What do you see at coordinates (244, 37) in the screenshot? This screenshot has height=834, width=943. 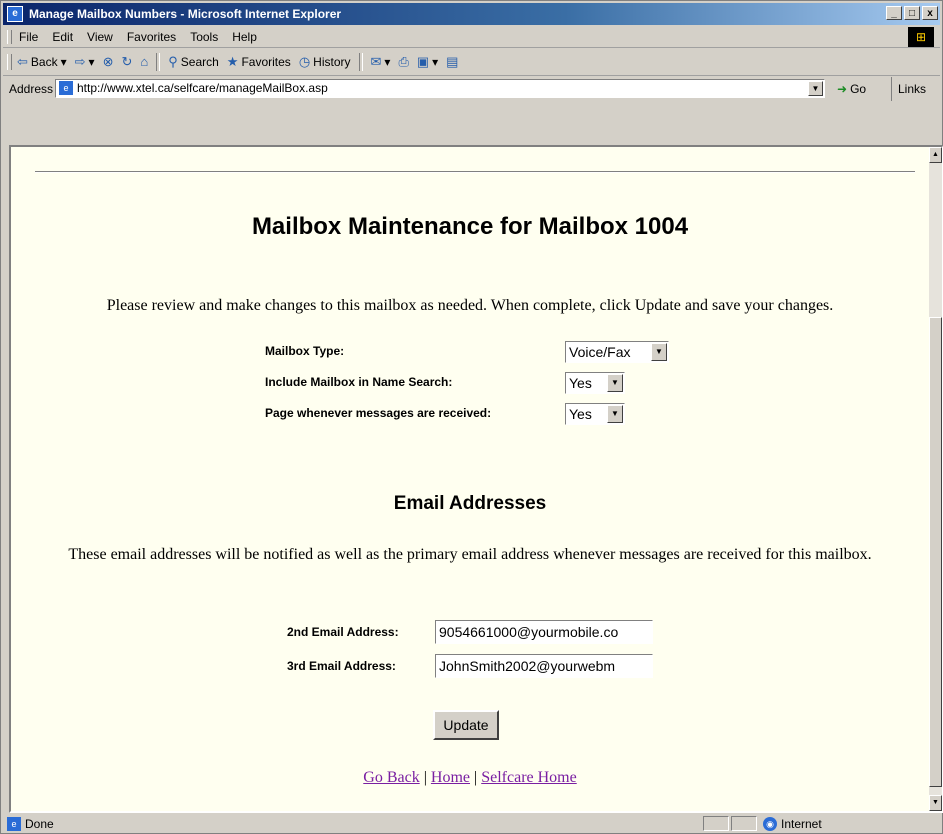 I see `menu-help: Help` at bounding box center [244, 37].